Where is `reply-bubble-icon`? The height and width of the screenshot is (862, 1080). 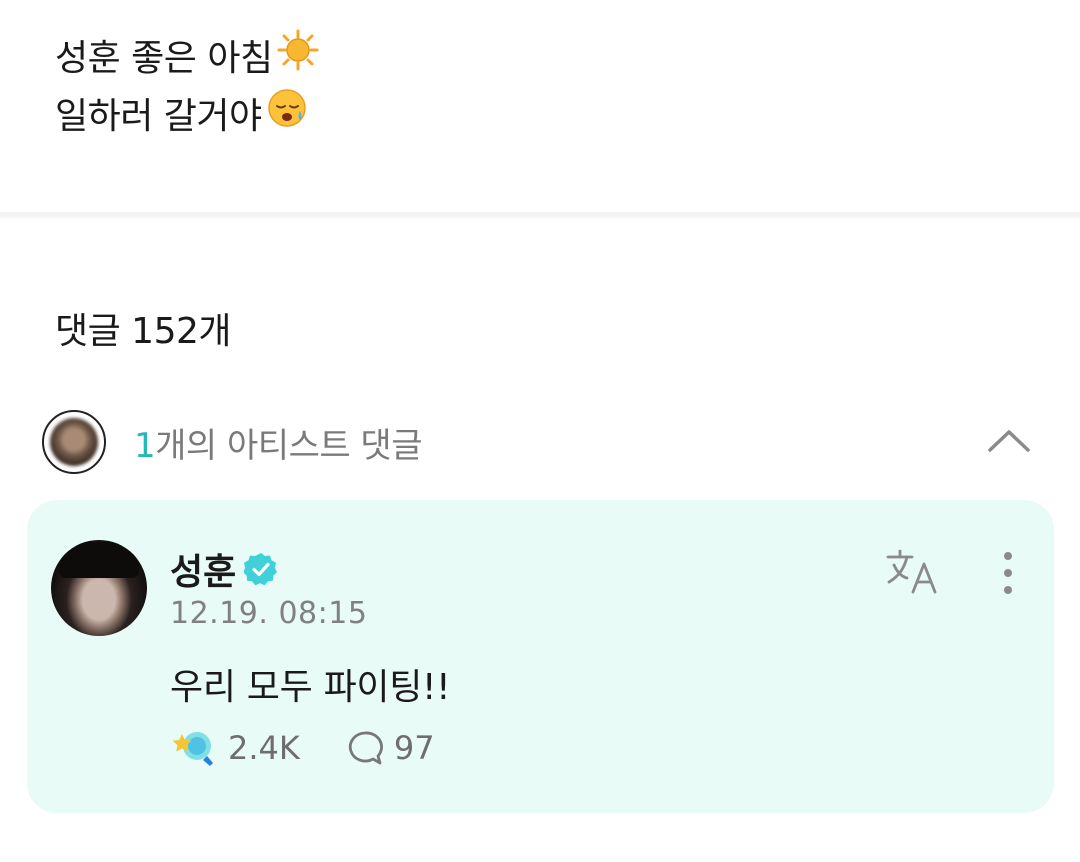 reply-bubble-icon is located at coordinates (365, 748).